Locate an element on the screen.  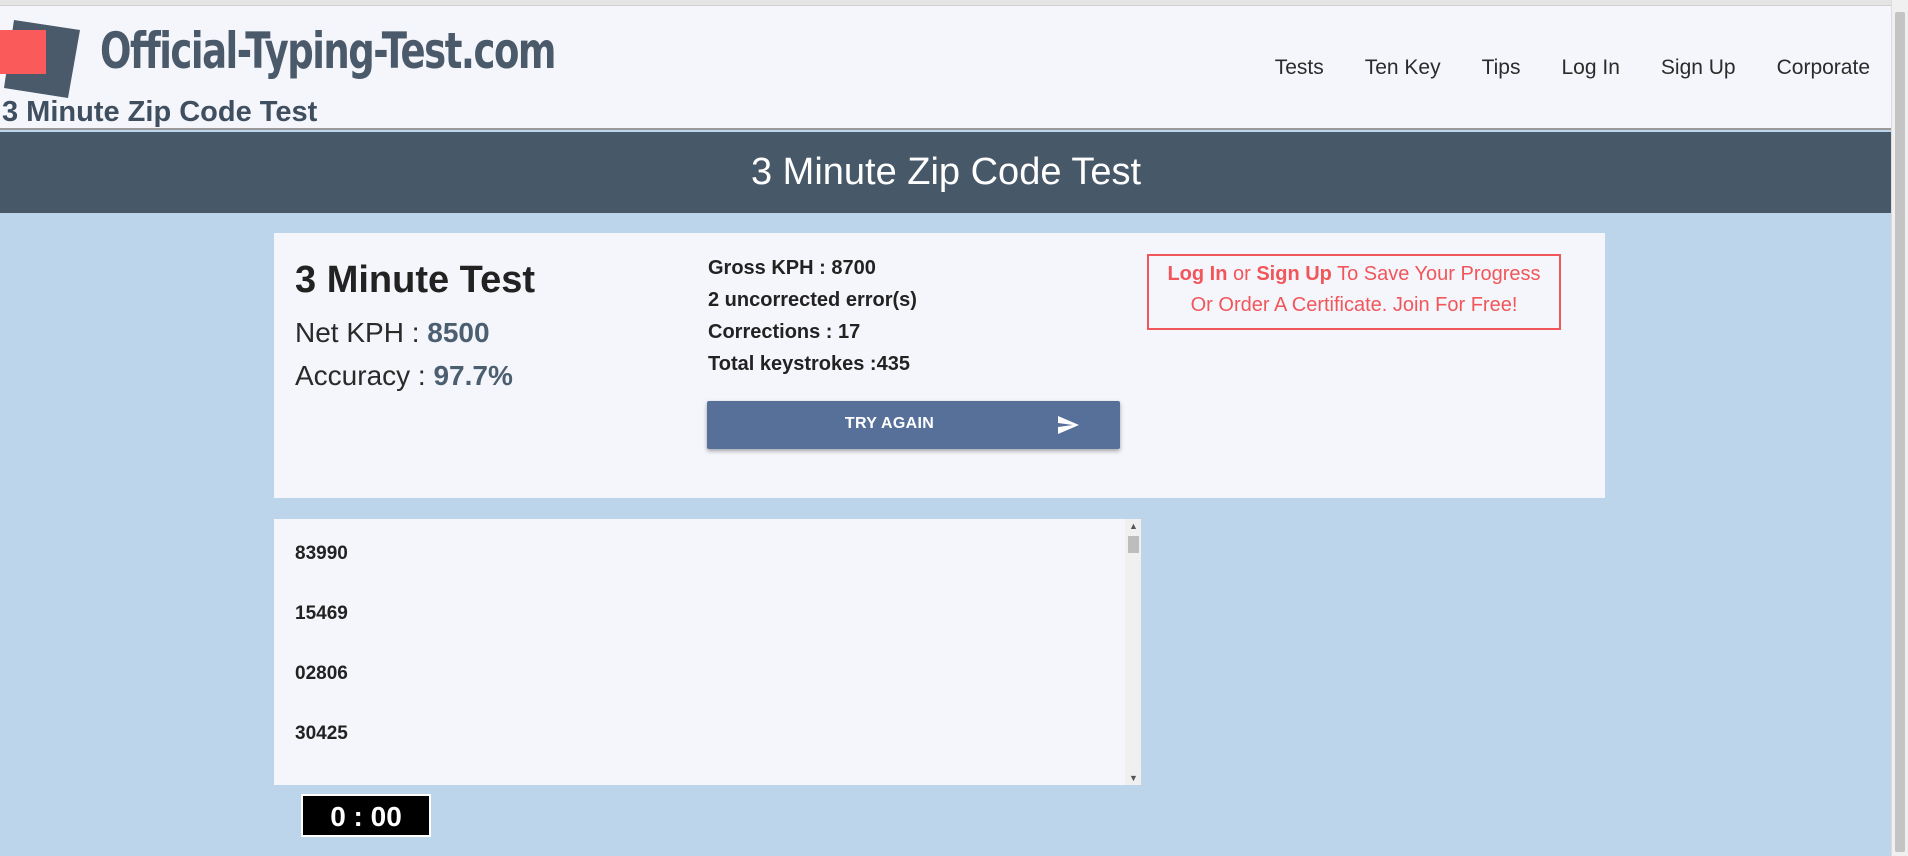
try-again-label: TRY AGAIN is located at coordinates (889, 423).